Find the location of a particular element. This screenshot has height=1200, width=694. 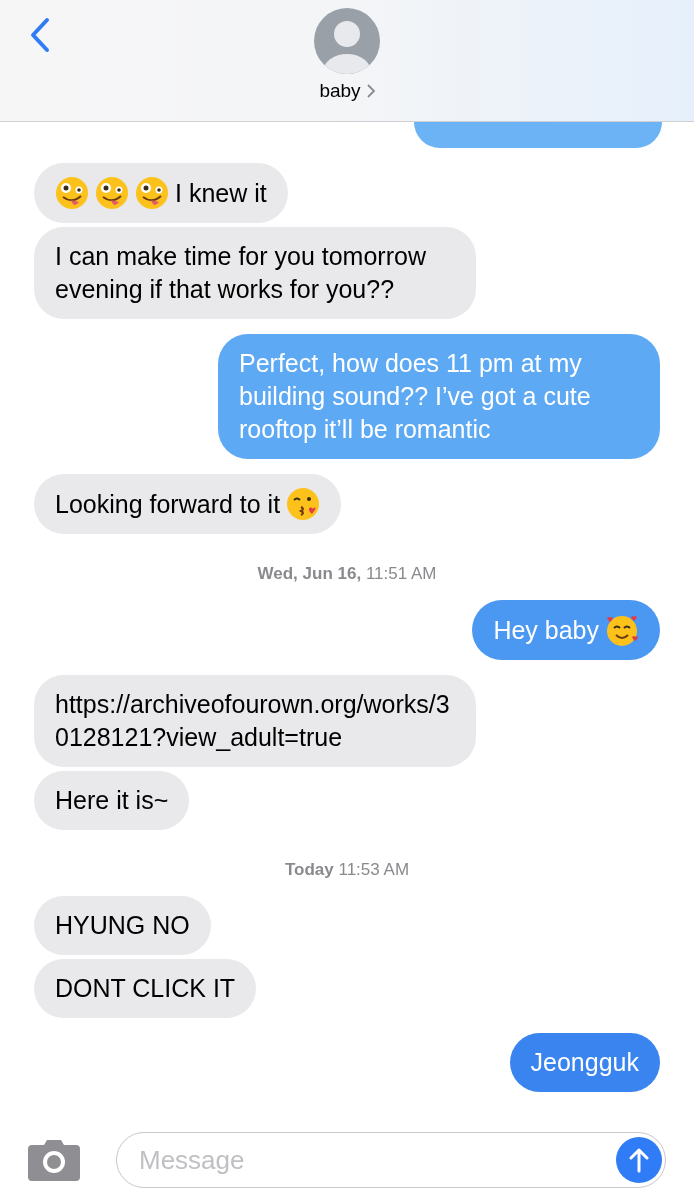

kissing-face-icon is located at coordinates (303, 504).